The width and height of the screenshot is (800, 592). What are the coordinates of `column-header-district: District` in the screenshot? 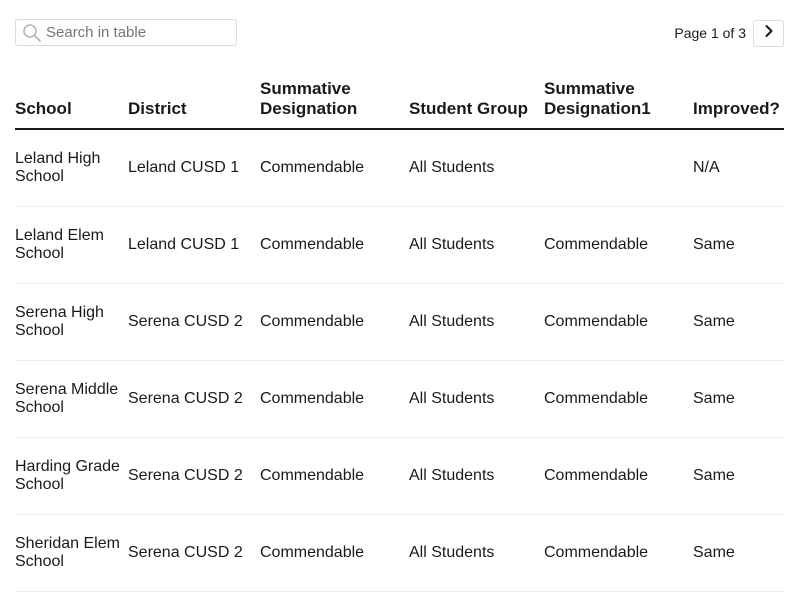 It's located at (194, 100).